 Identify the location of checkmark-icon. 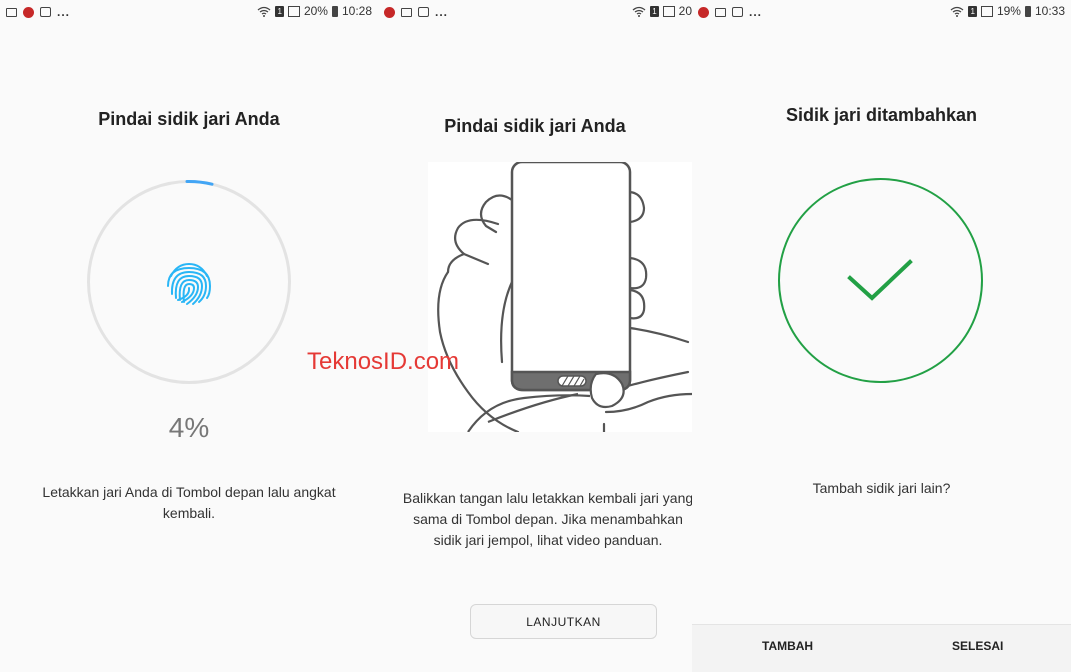
(880, 280).